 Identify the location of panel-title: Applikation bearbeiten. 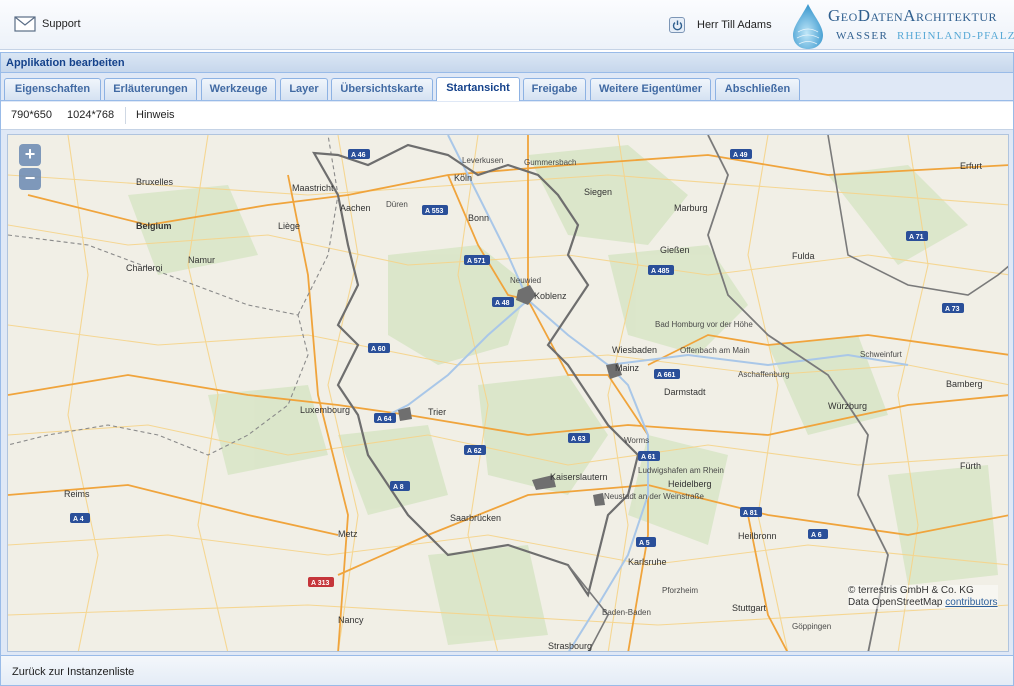
(507, 63).